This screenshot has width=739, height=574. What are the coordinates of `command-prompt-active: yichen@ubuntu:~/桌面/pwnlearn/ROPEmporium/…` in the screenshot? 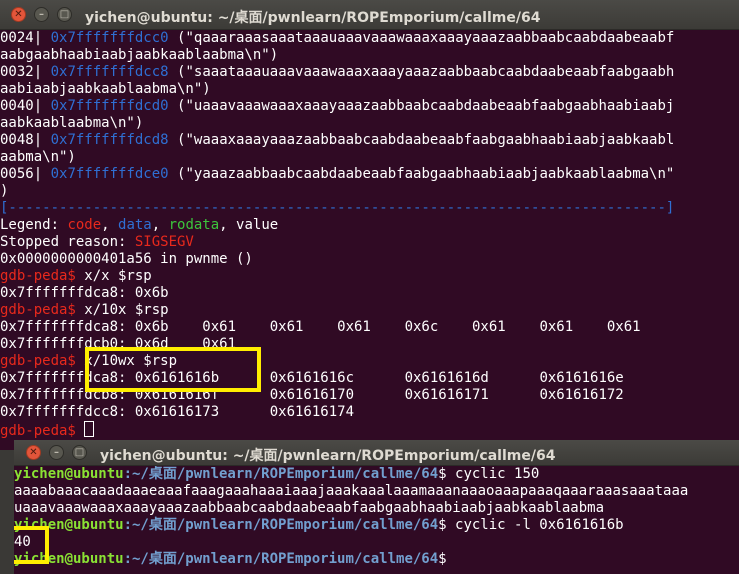 It's located at (230, 559).